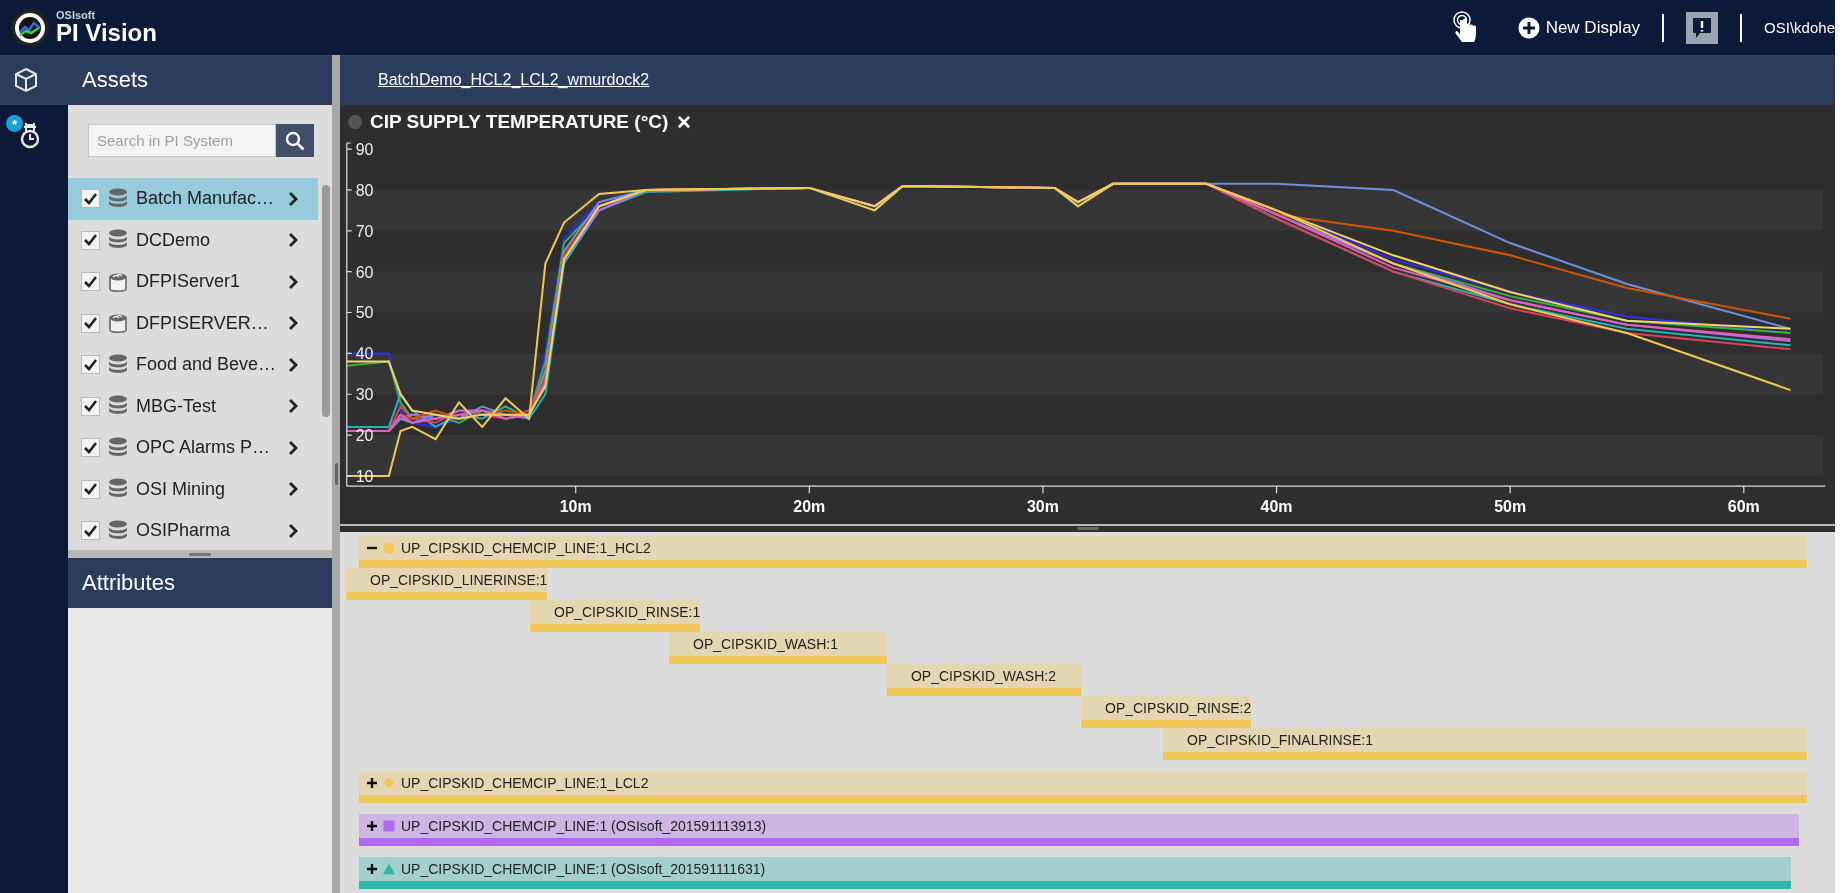  Describe the element at coordinates (364, 149) in the screenshot. I see `axis-label: 90` at that location.